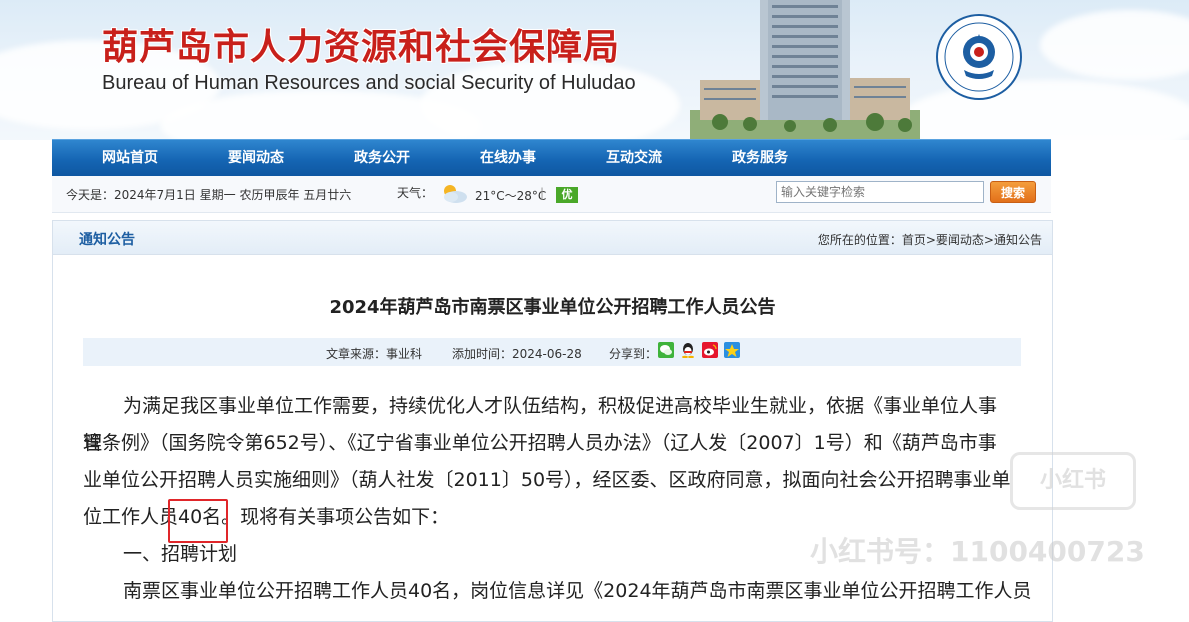  What do you see at coordinates (732, 350) in the screenshot?
I see `qzone-icon` at bounding box center [732, 350].